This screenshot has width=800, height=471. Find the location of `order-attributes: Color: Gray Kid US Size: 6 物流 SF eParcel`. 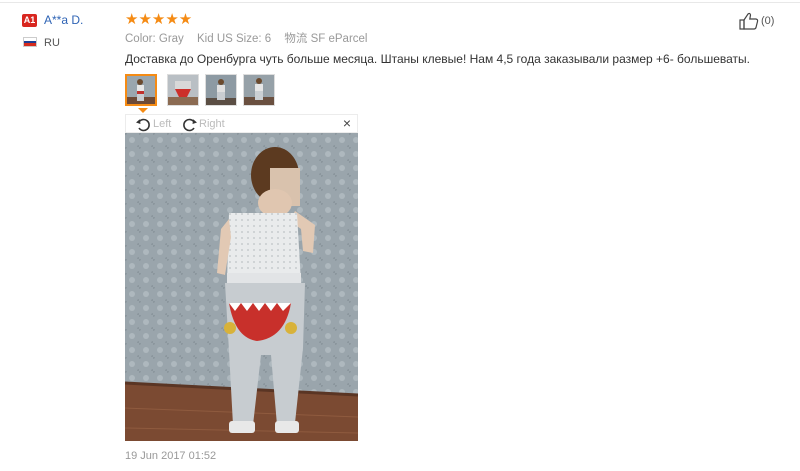

order-attributes: Color: Gray Kid US Size: 6 物流 SF eParcel is located at coordinates (246, 39).